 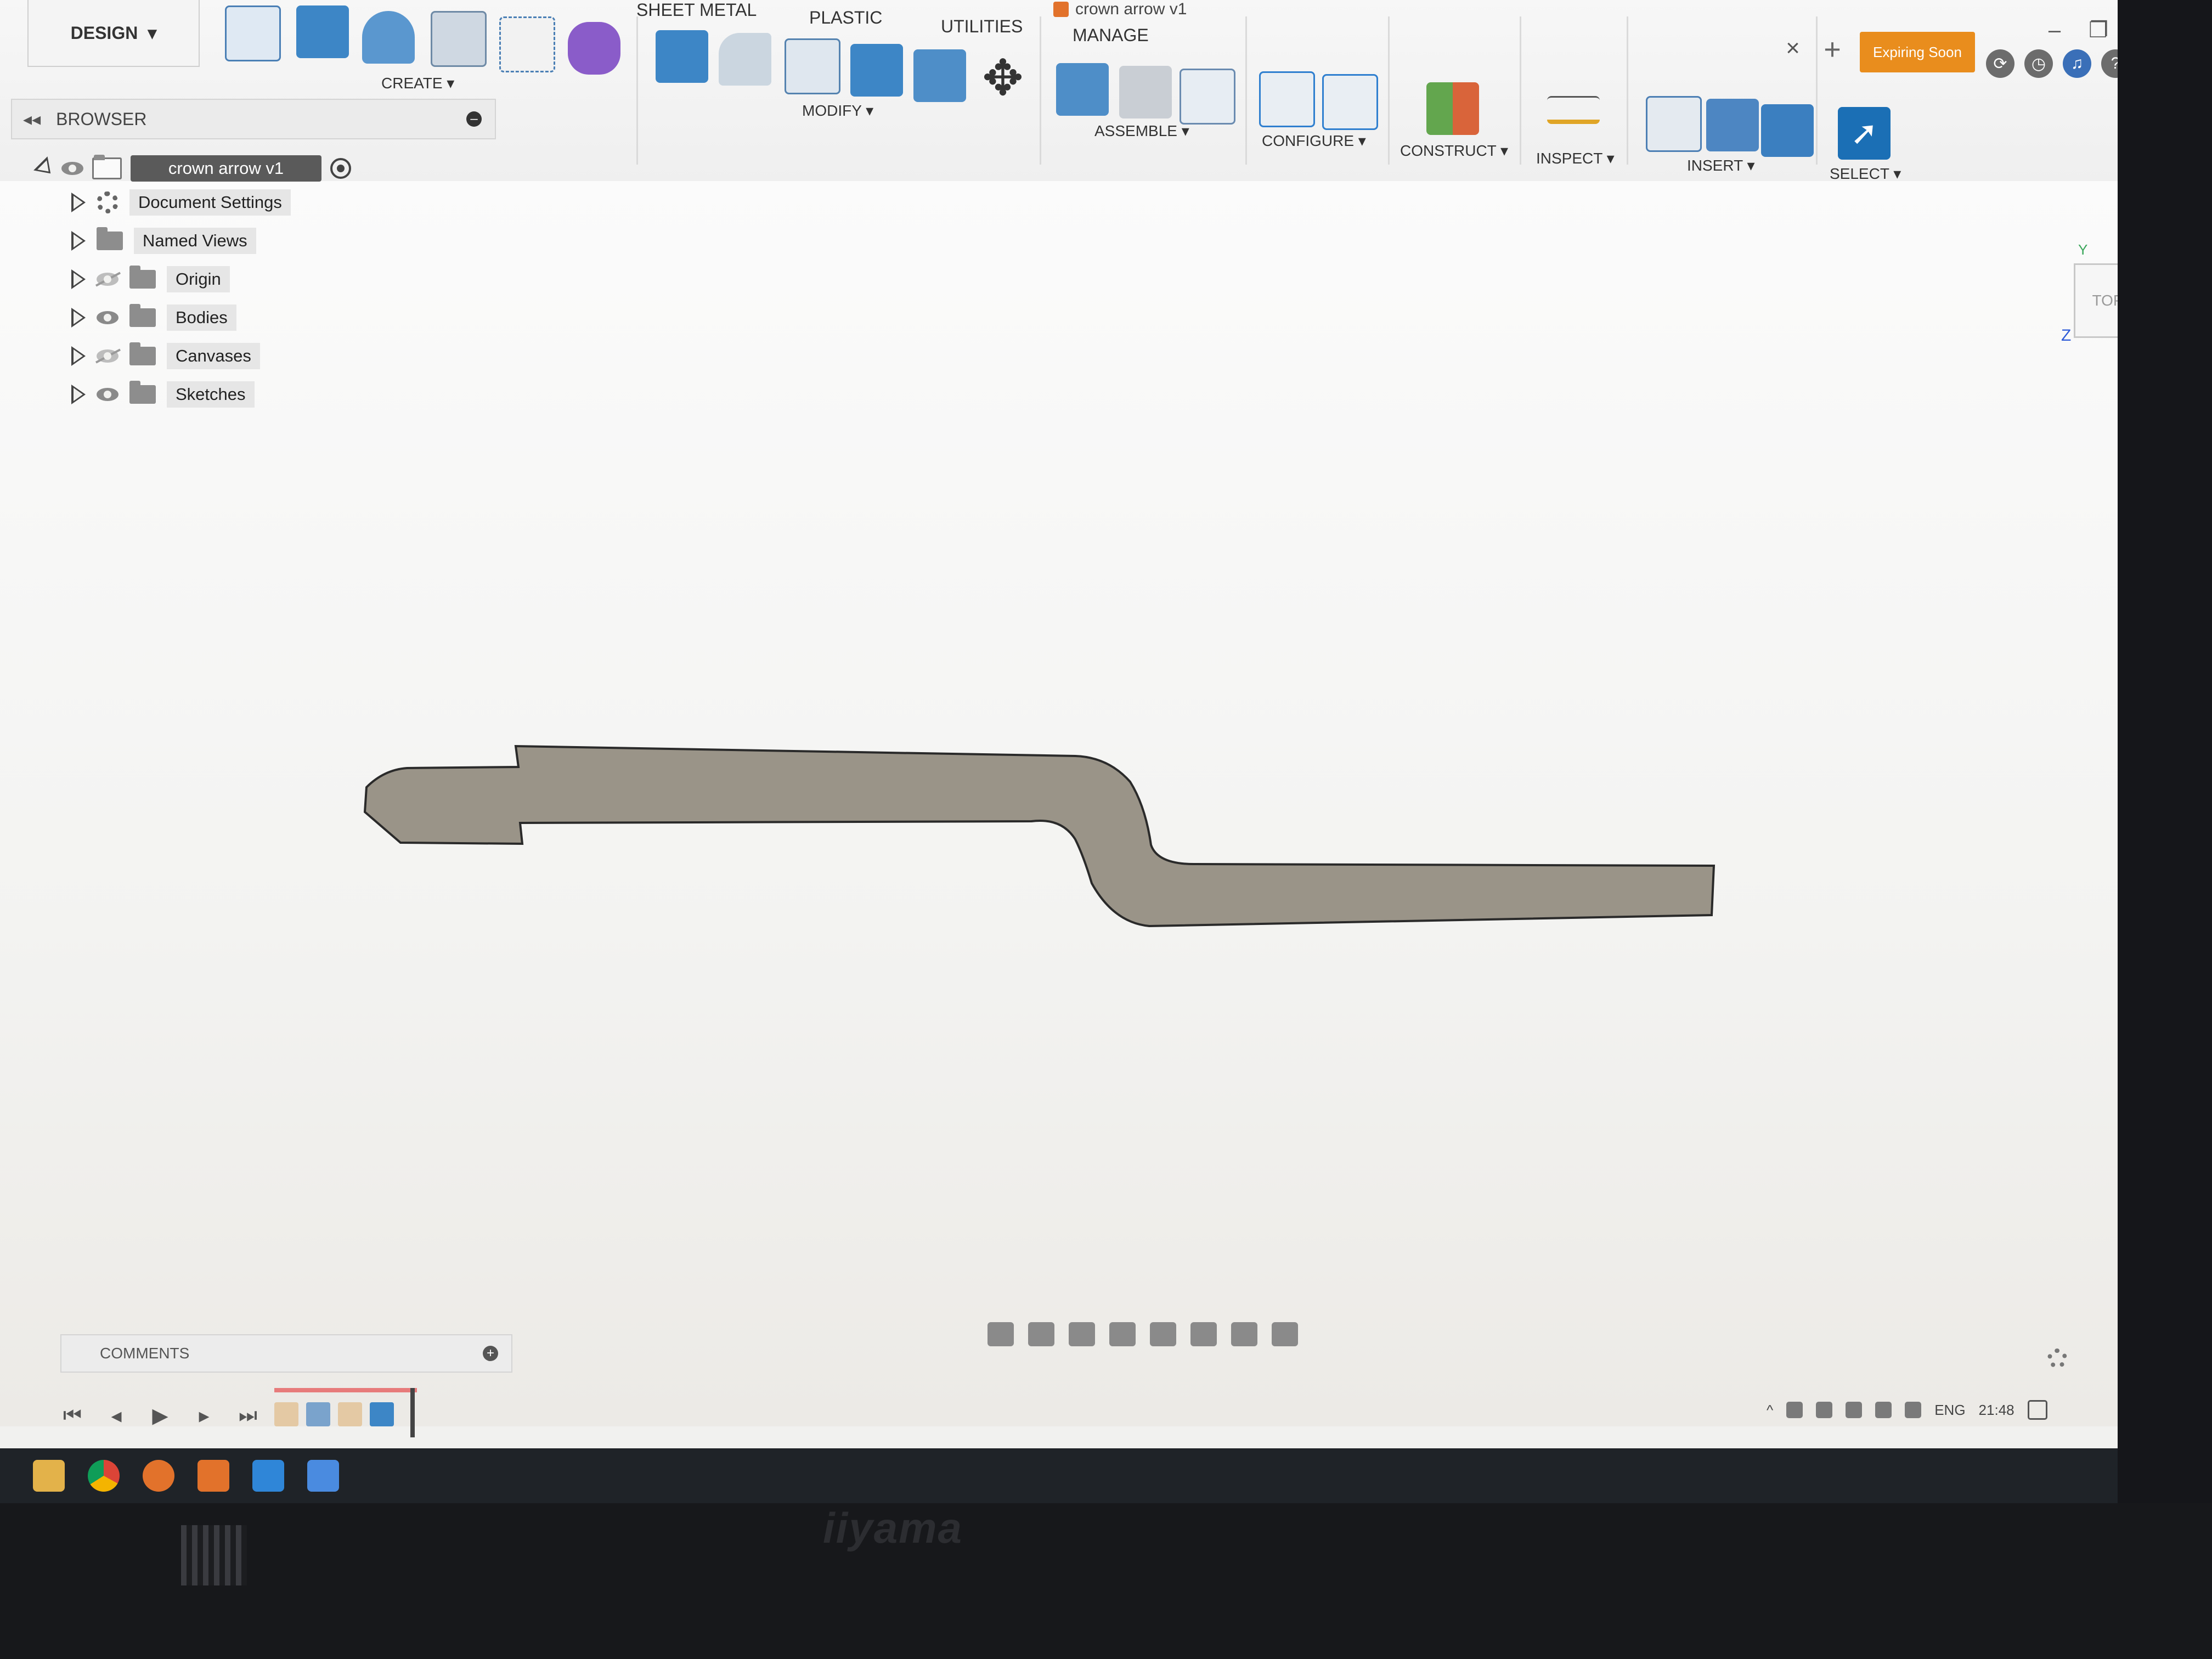 What do you see at coordinates (1082, 1334) in the screenshot?
I see `pan-hand-icon` at bounding box center [1082, 1334].